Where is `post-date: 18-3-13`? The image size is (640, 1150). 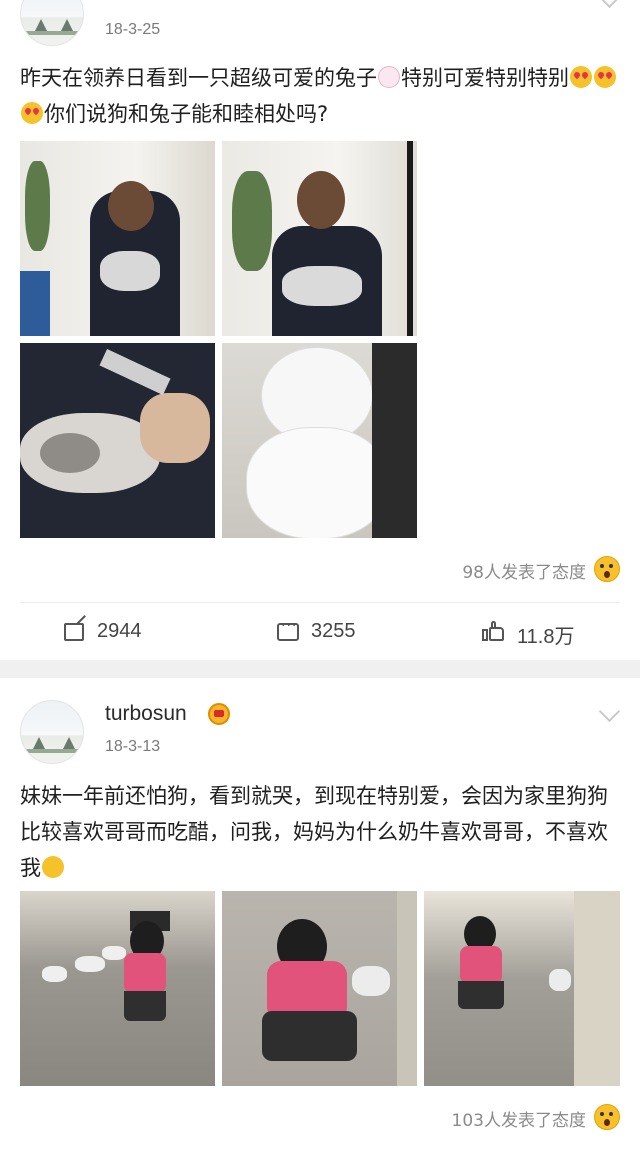
post-date: 18-3-13 is located at coordinates (133, 746).